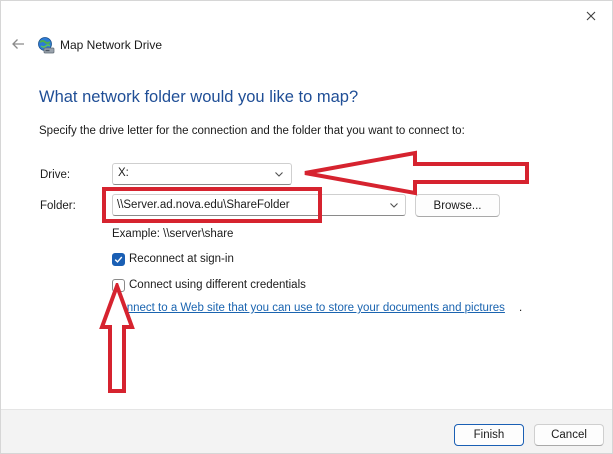 This screenshot has width=613, height=454. I want to click on finish-button: Finish, so click(489, 435).